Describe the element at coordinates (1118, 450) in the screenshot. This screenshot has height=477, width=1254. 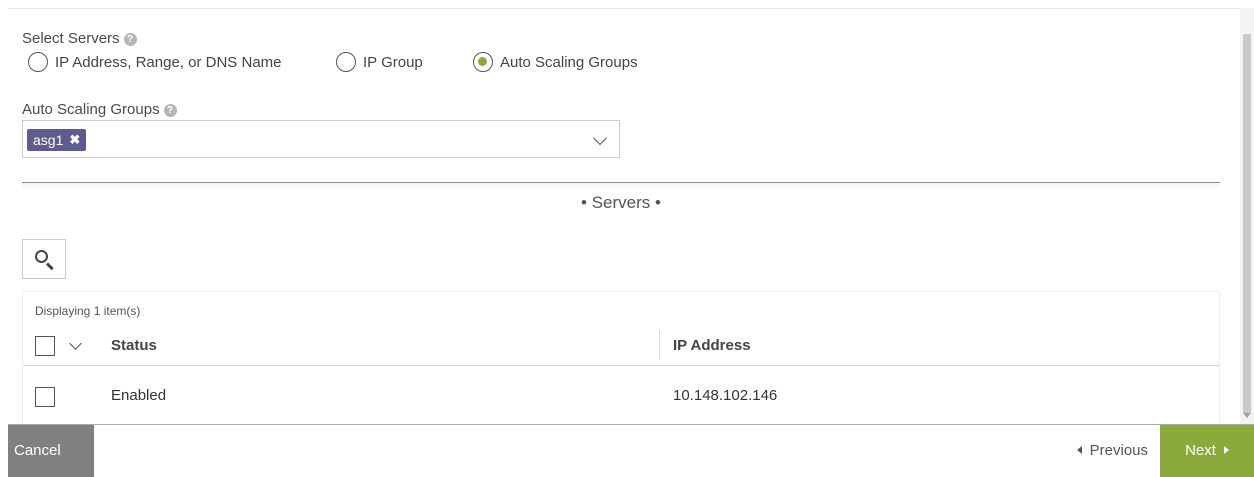
I see `previous-label: Previous` at that location.